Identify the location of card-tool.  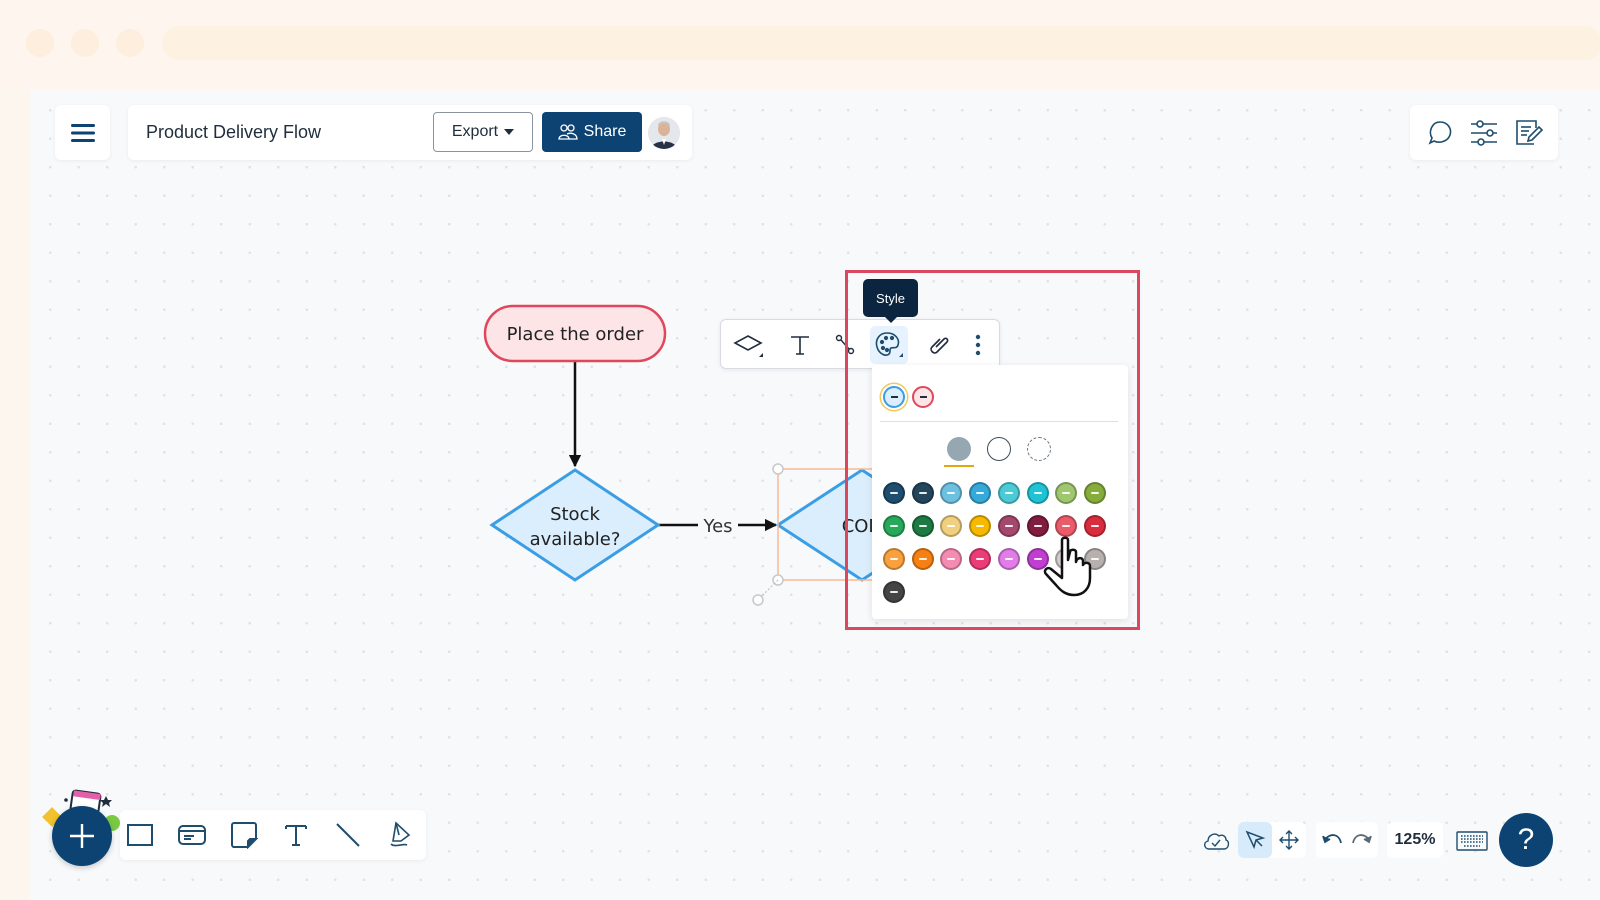
(192, 835).